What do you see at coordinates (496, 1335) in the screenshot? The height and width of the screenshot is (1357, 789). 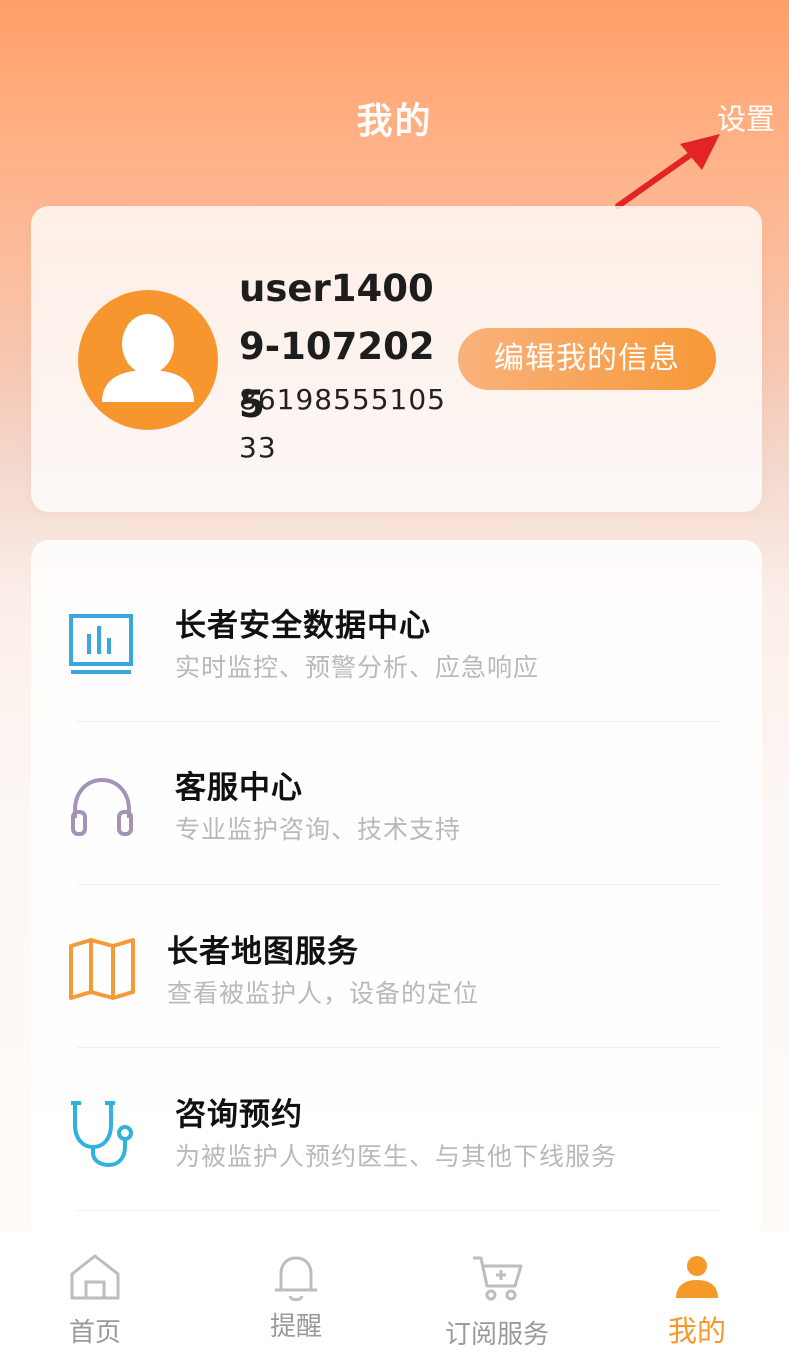 I see `tab-label: 订阅服务` at bounding box center [496, 1335].